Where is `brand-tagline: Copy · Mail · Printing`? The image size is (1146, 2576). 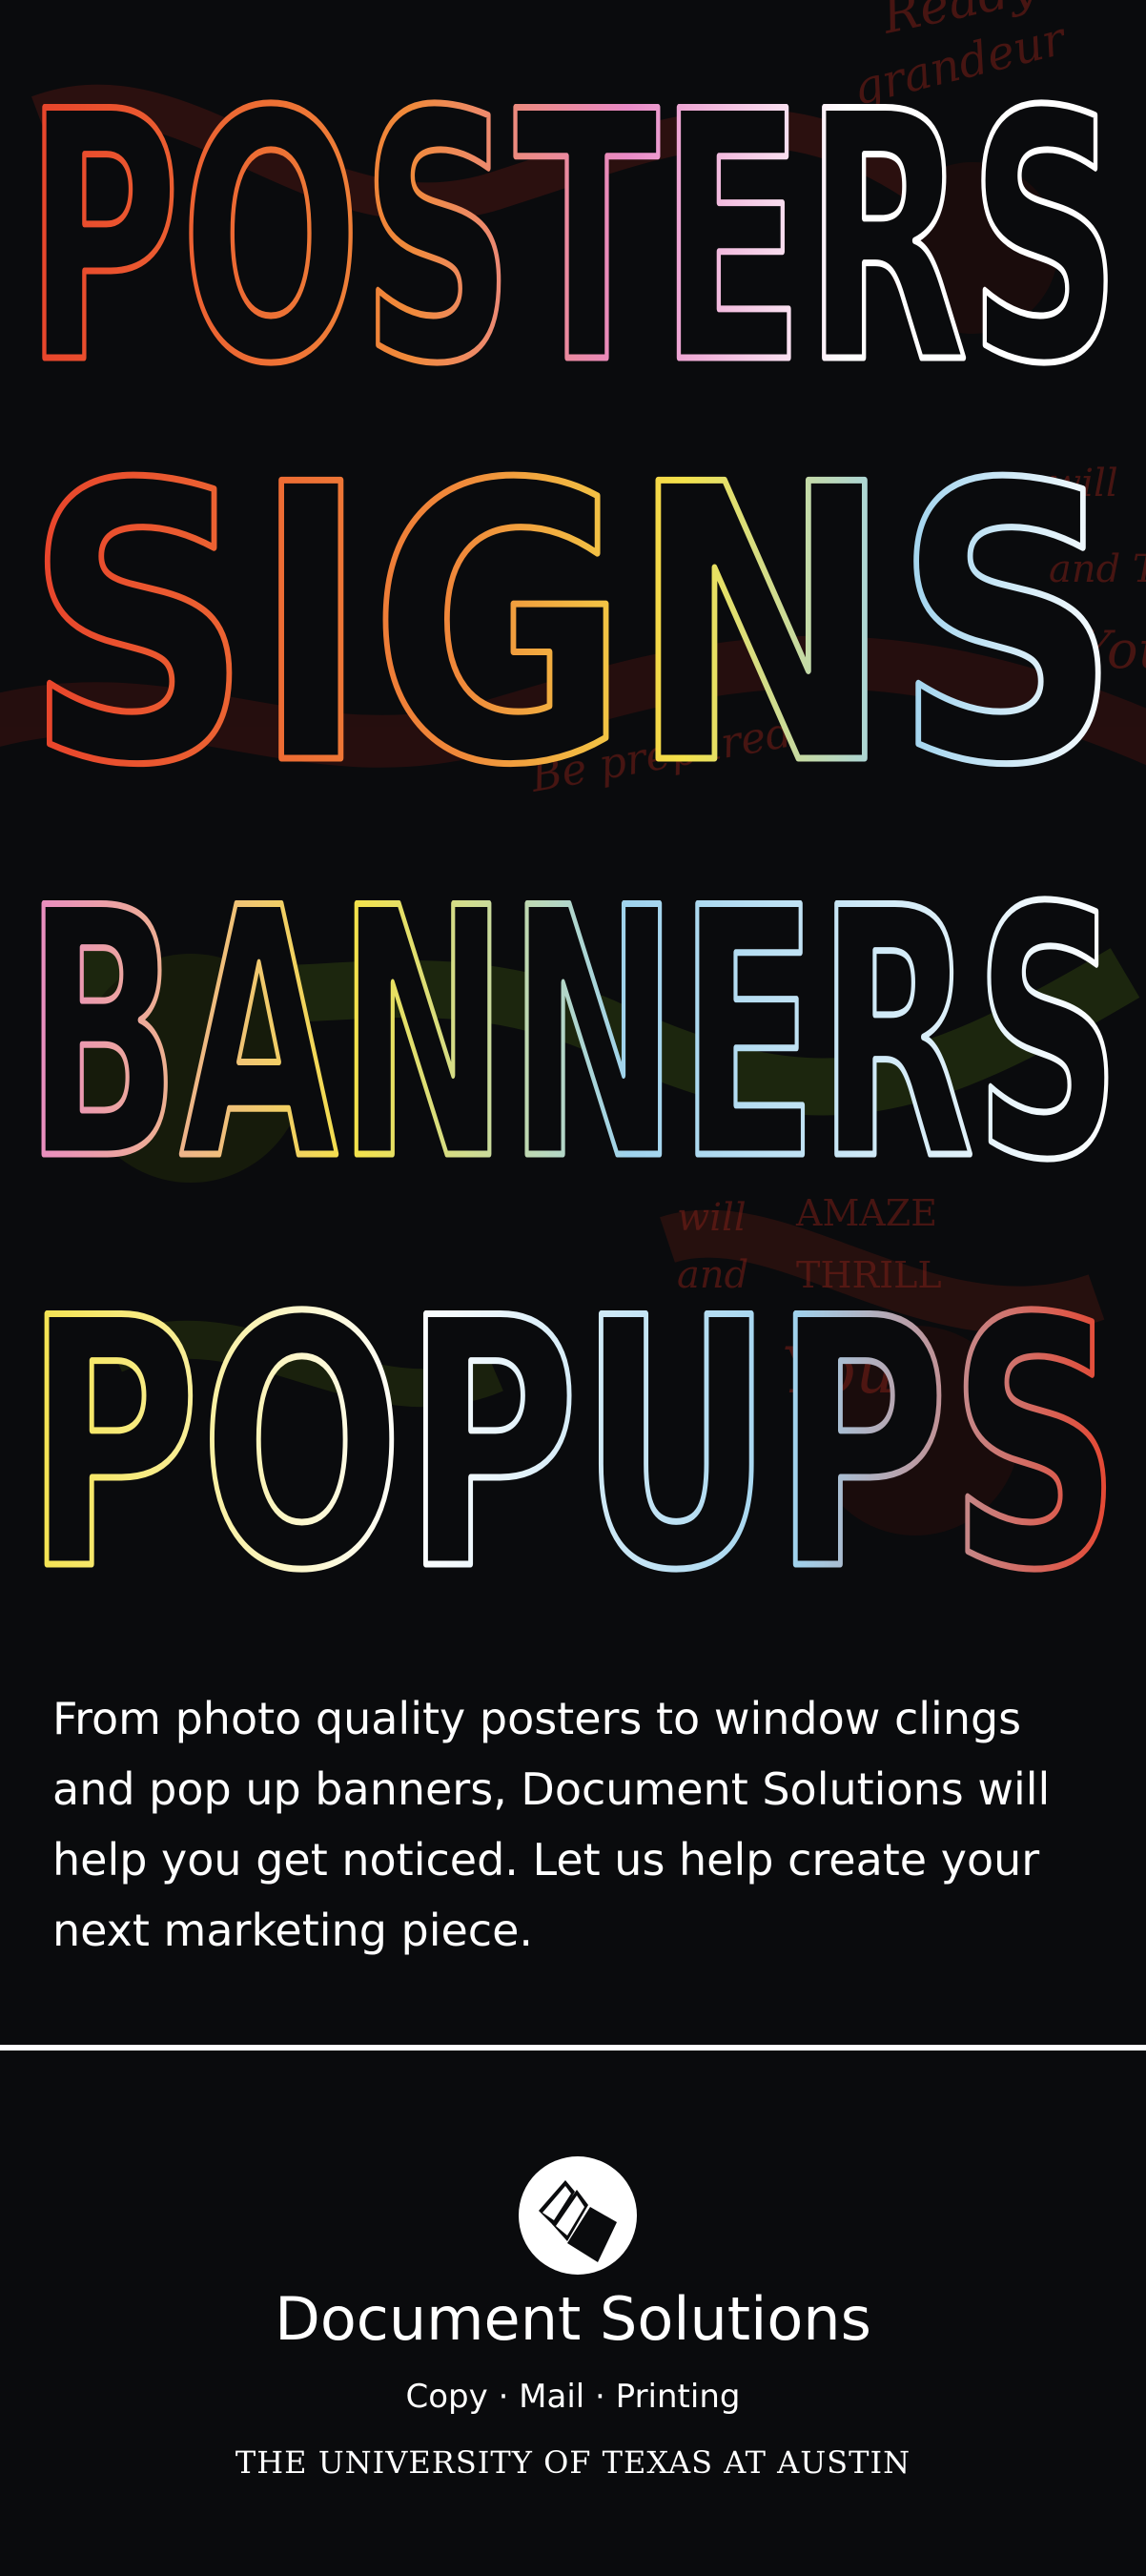
brand-tagline: Copy · Mail · Printing is located at coordinates (573, 2397).